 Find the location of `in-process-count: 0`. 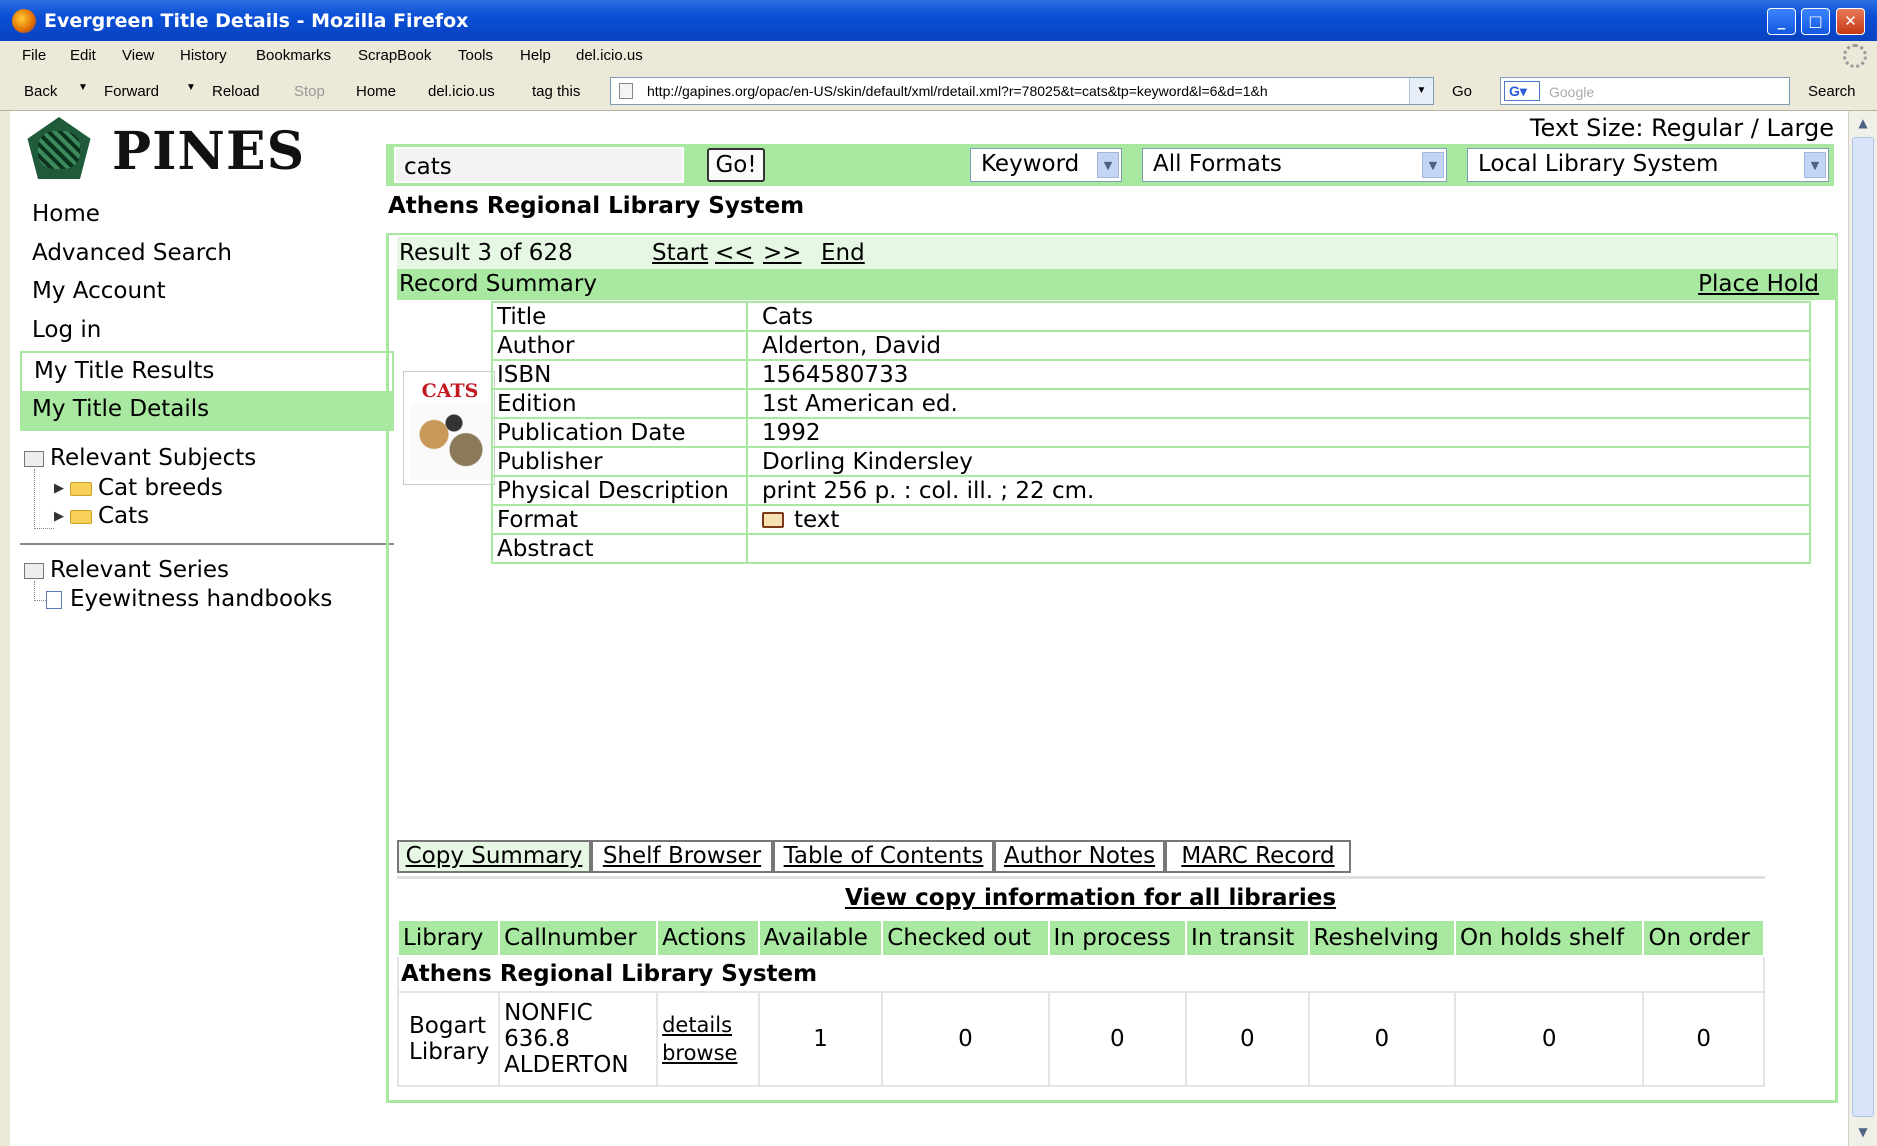

in-process-count: 0 is located at coordinates (1117, 1039).